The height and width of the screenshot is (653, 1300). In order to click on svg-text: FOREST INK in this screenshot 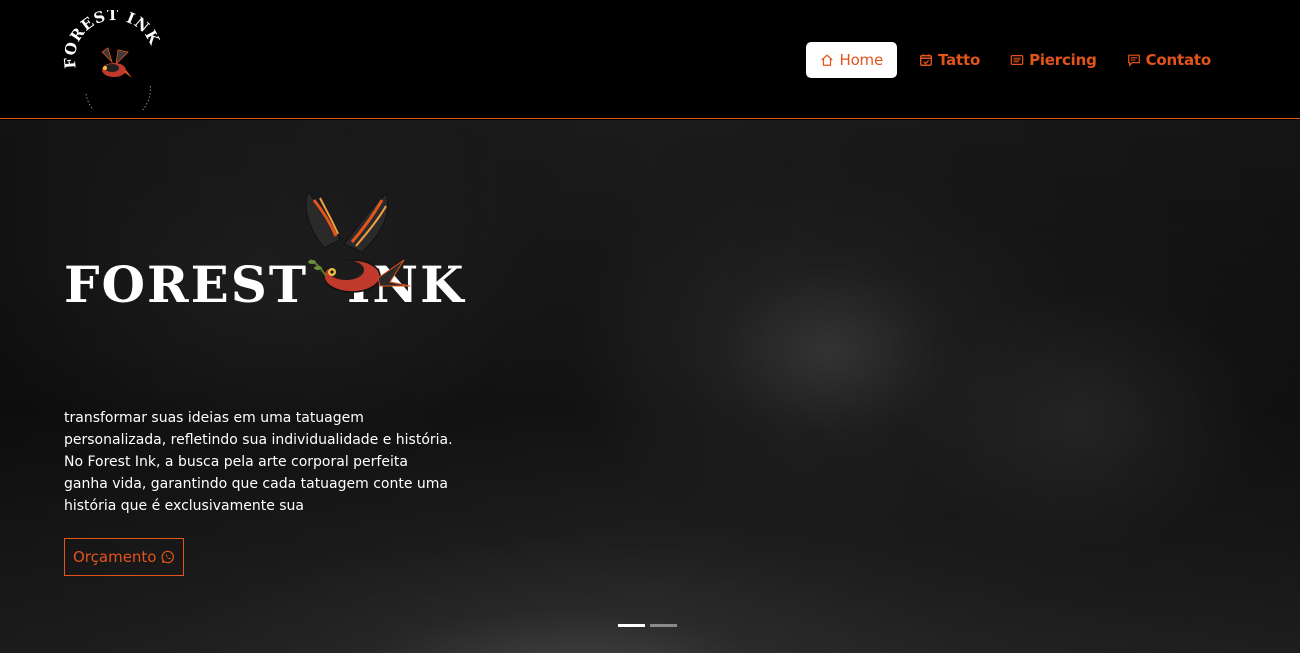, I will do `click(113, 39)`.